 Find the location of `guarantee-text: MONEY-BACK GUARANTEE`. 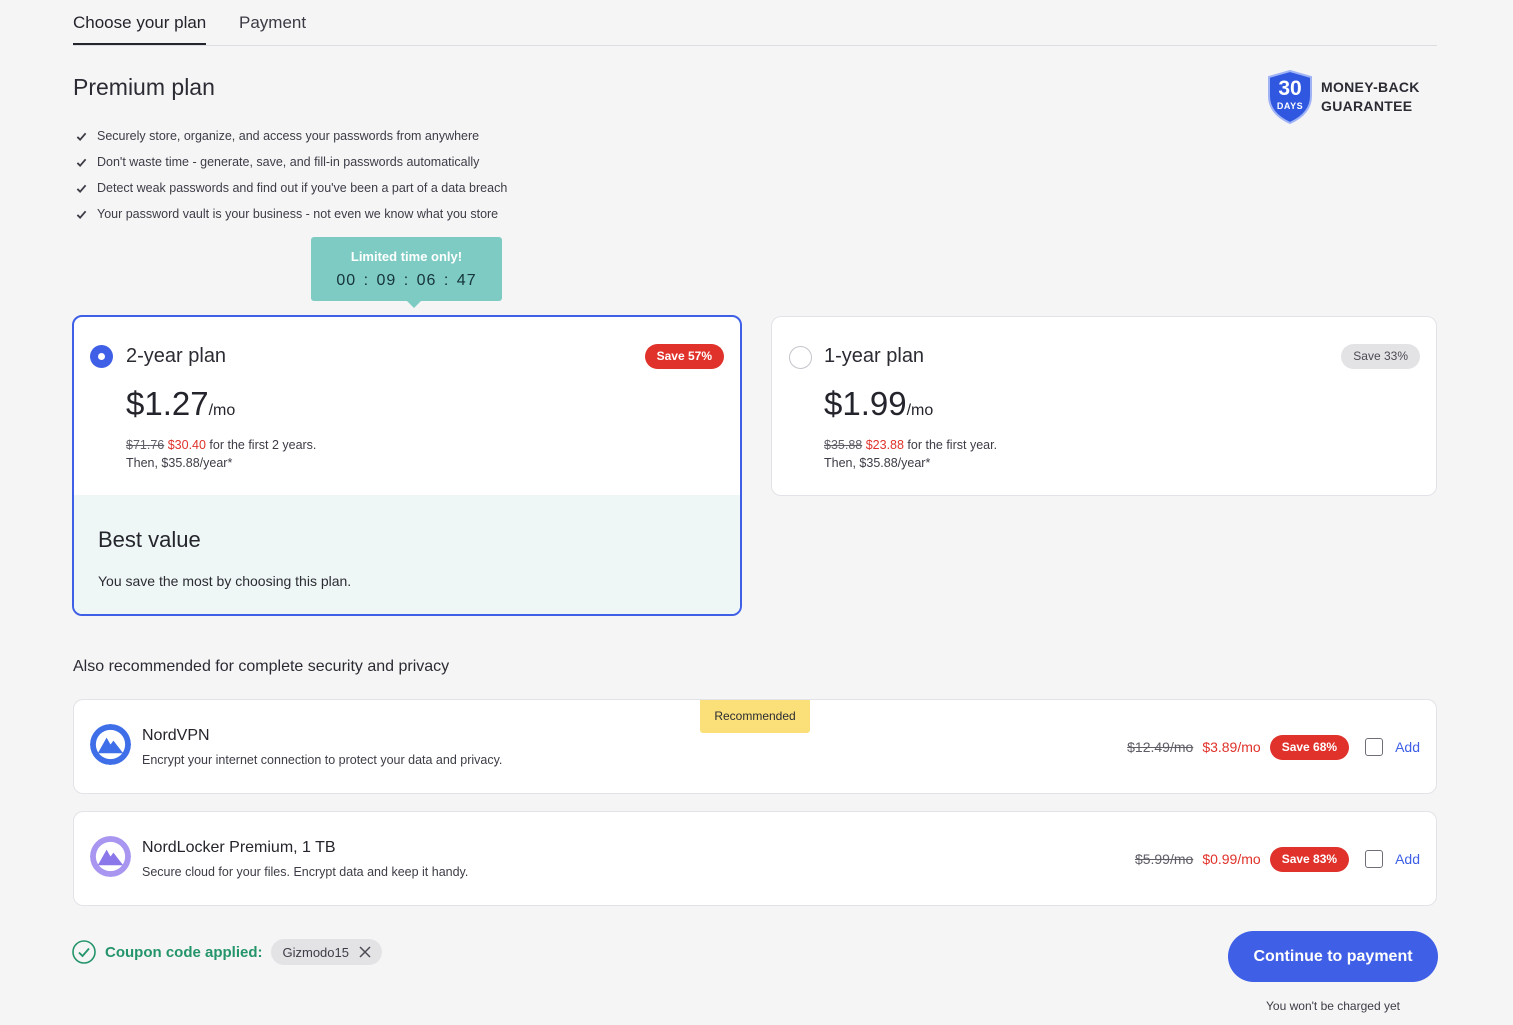

guarantee-text: MONEY-BACK GUARANTEE is located at coordinates (1370, 97).